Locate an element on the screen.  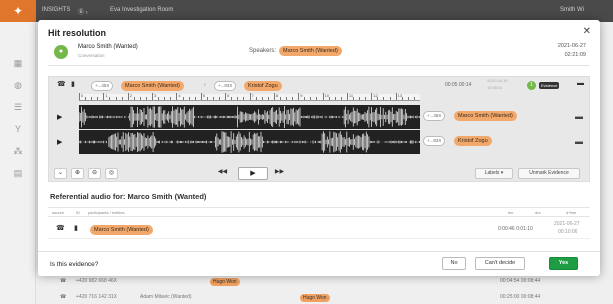
zoom-out-icon: ⊖ is located at coordinates (94, 173).